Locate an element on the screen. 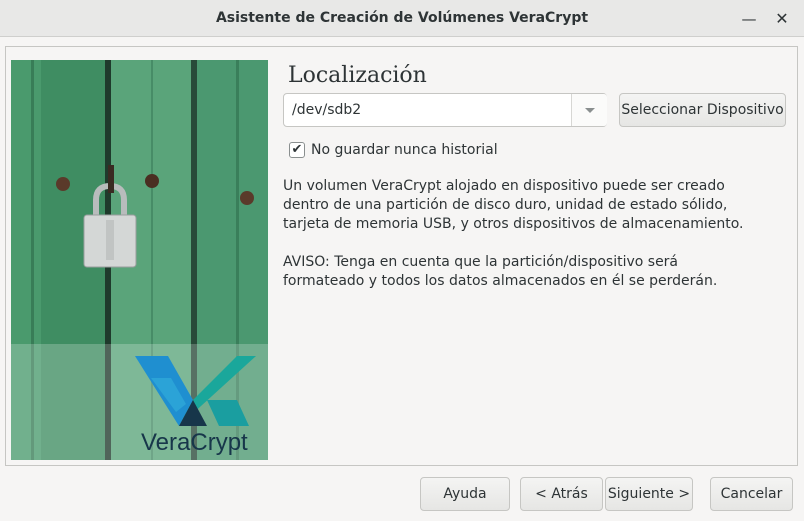  cancel-button: Cancelar is located at coordinates (751, 494).